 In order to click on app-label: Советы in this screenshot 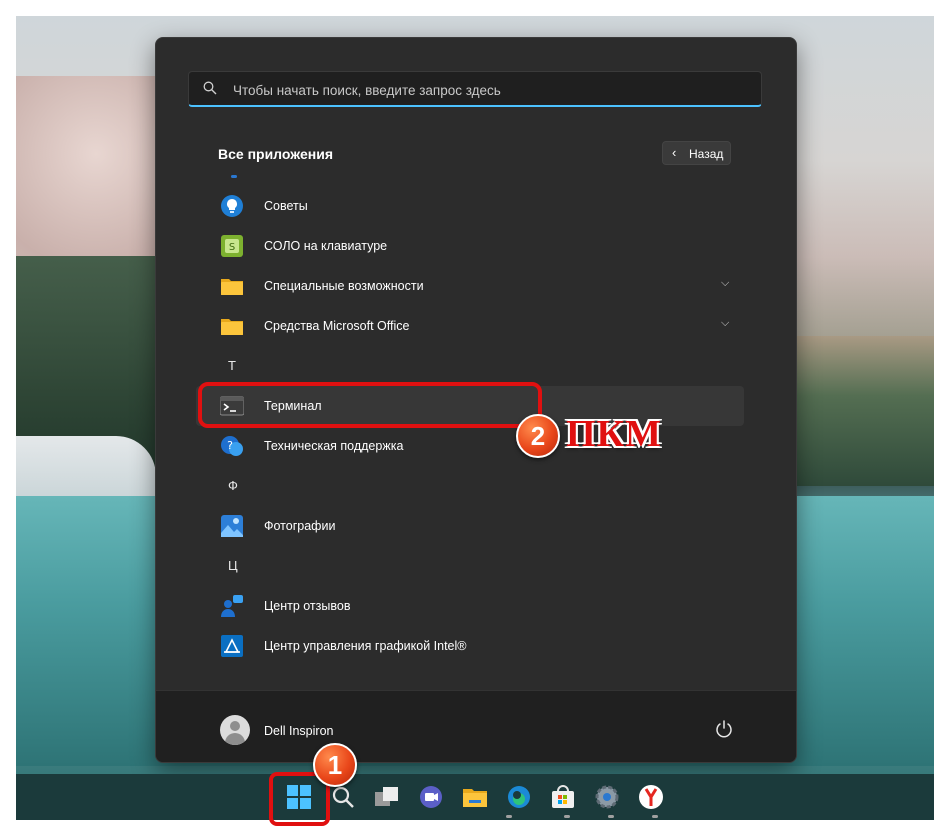, I will do `click(286, 206)`.